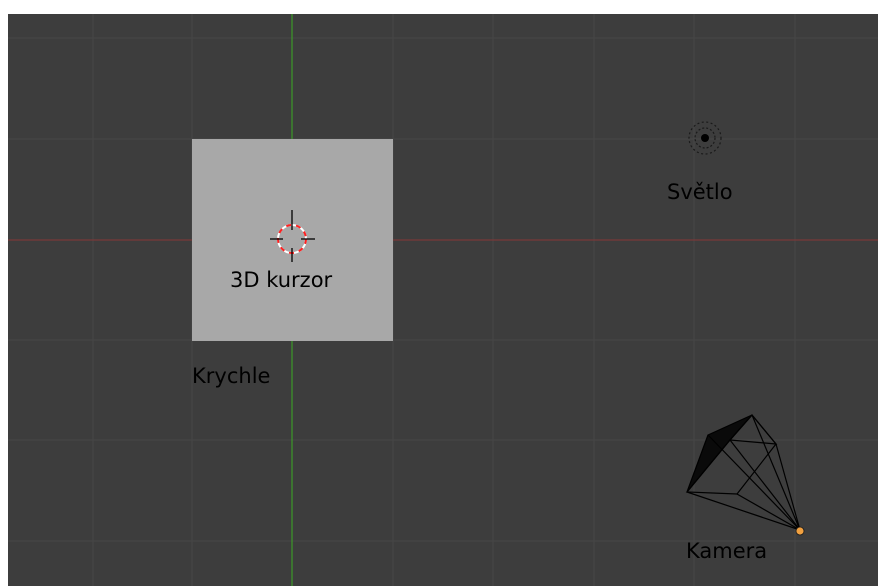 The width and height of the screenshot is (878, 586). What do you see at coordinates (700, 192) in the screenshot?
I see `light-label: Světlo` at bounding box center [700, 192].